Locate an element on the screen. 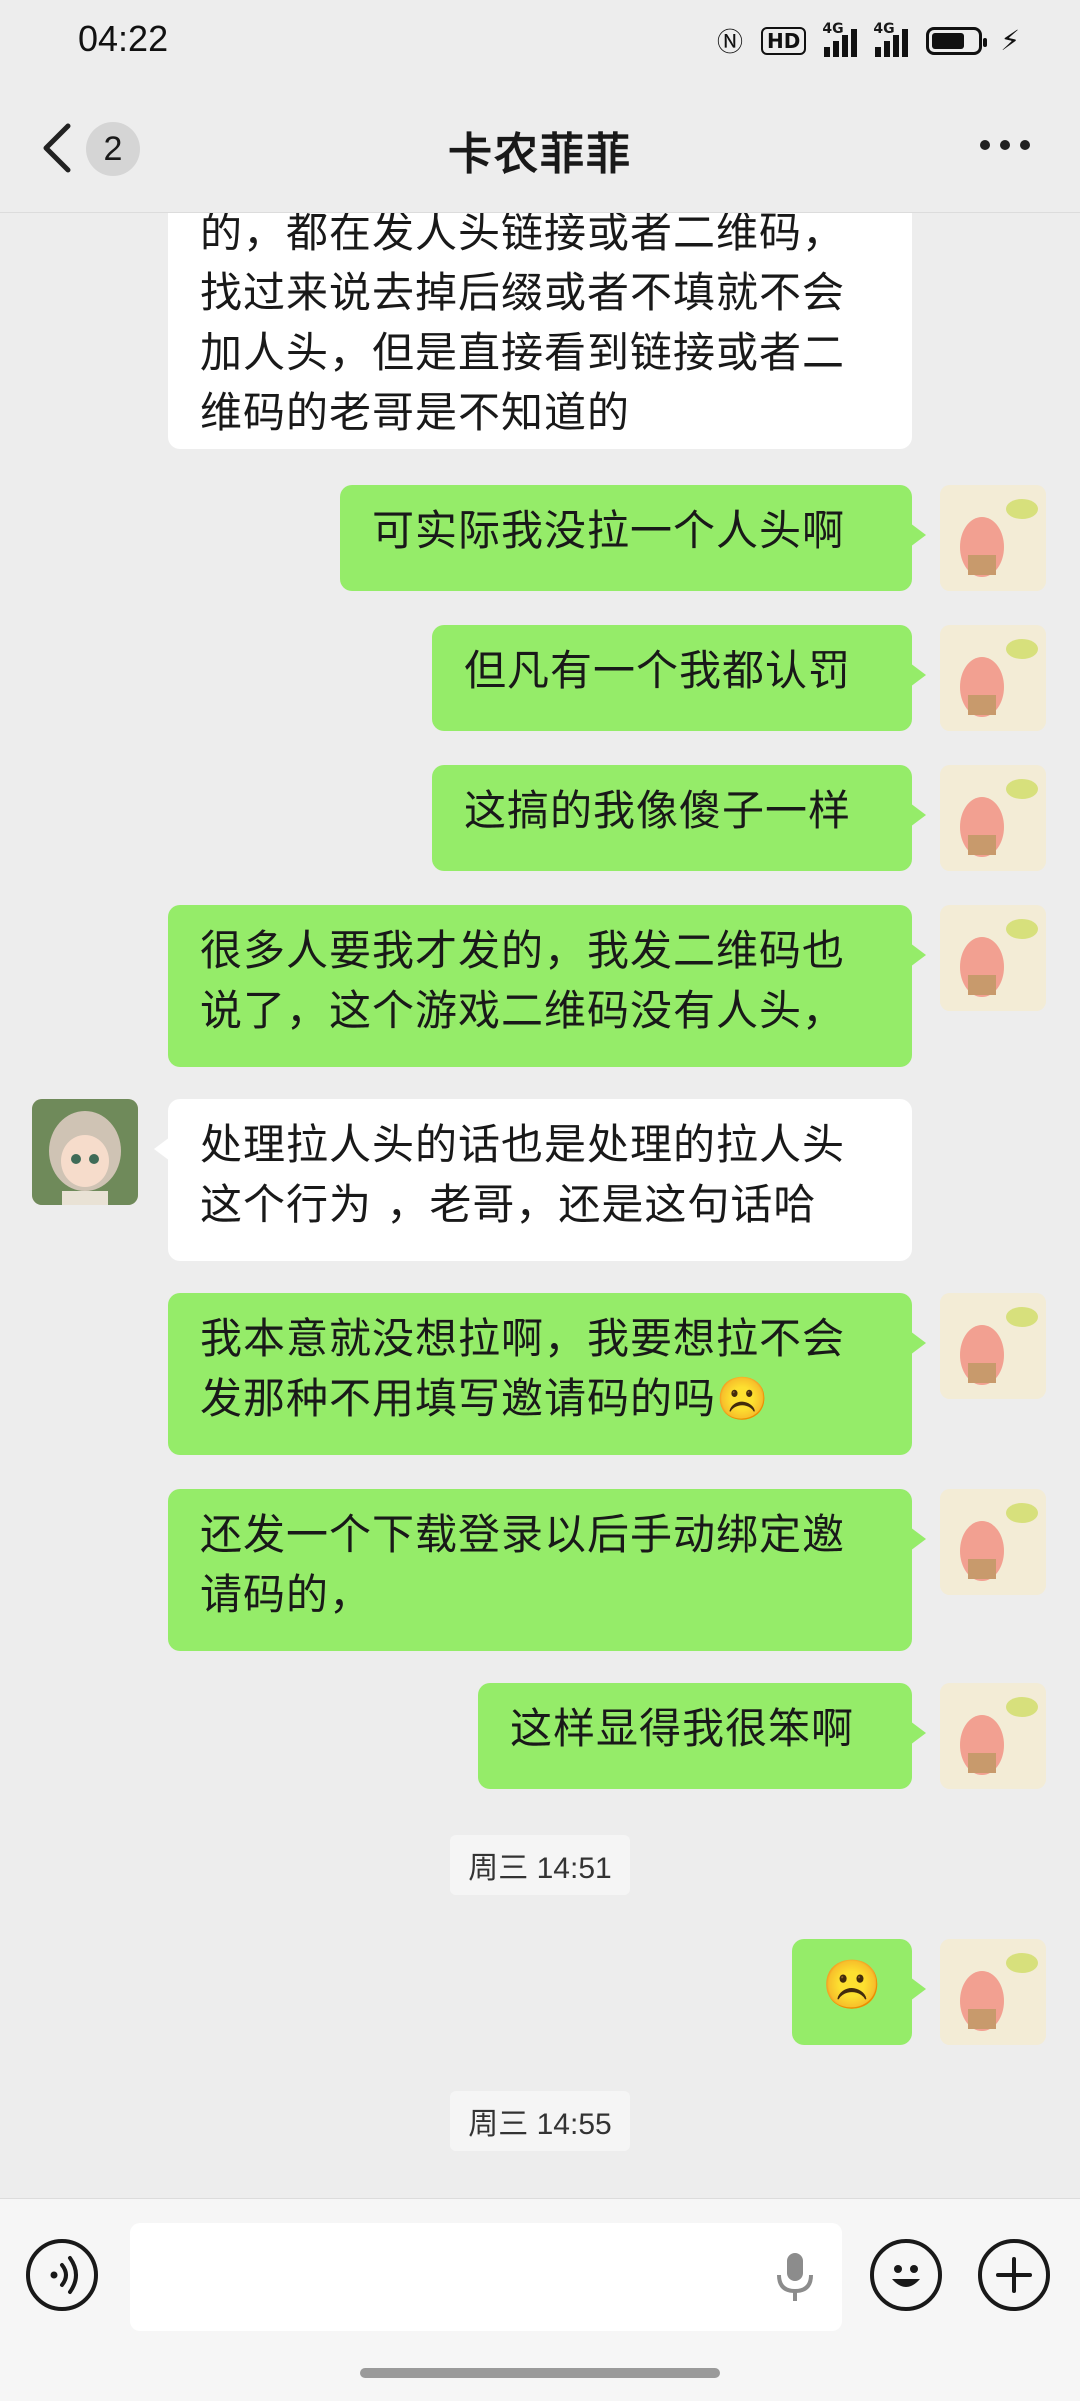  emoji-button is located at coordinates (906, 2275).